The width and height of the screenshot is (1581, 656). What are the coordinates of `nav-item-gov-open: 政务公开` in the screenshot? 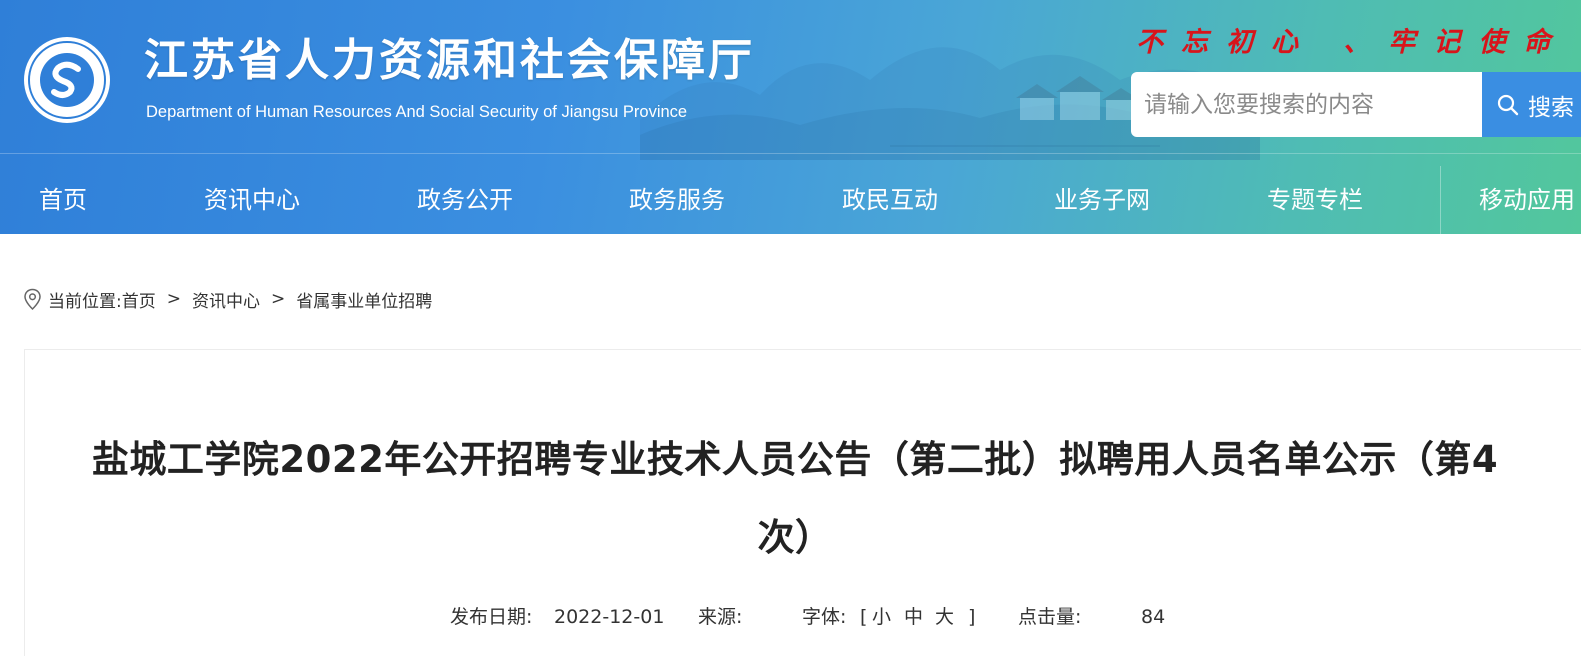 It's located at (465, 200).